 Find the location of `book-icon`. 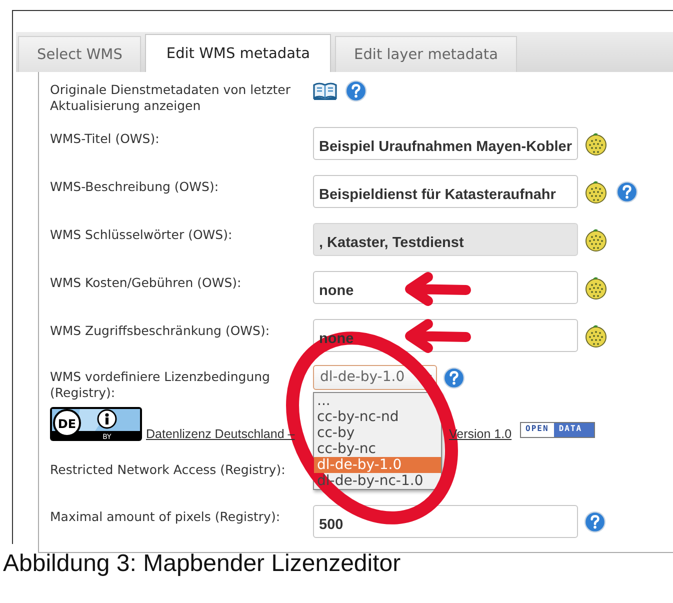

book-icon is located at coordinates (325, 91).